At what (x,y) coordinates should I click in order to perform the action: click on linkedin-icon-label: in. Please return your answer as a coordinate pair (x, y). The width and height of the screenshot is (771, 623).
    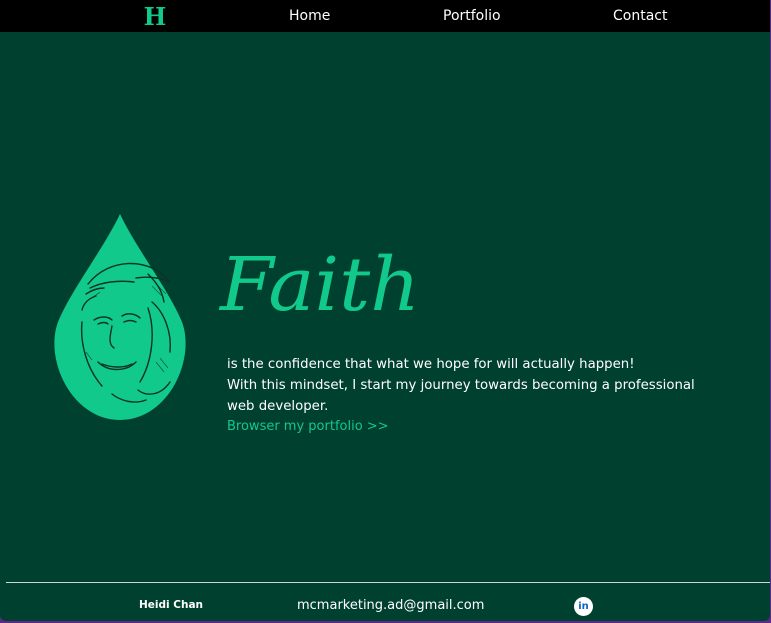
    Looking at the image, I should click on (583, 606).